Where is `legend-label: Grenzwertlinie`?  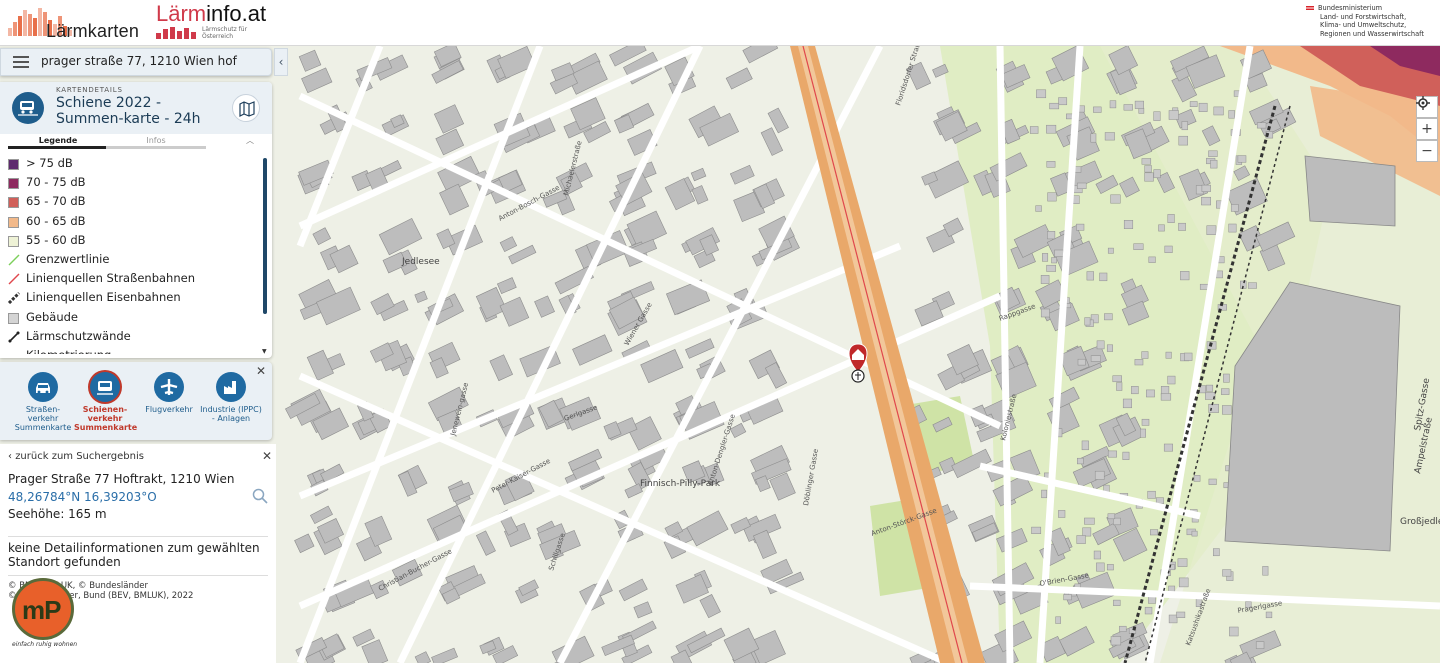
legend-label: Grenzwertlinie is located at coordinates (68, 258).